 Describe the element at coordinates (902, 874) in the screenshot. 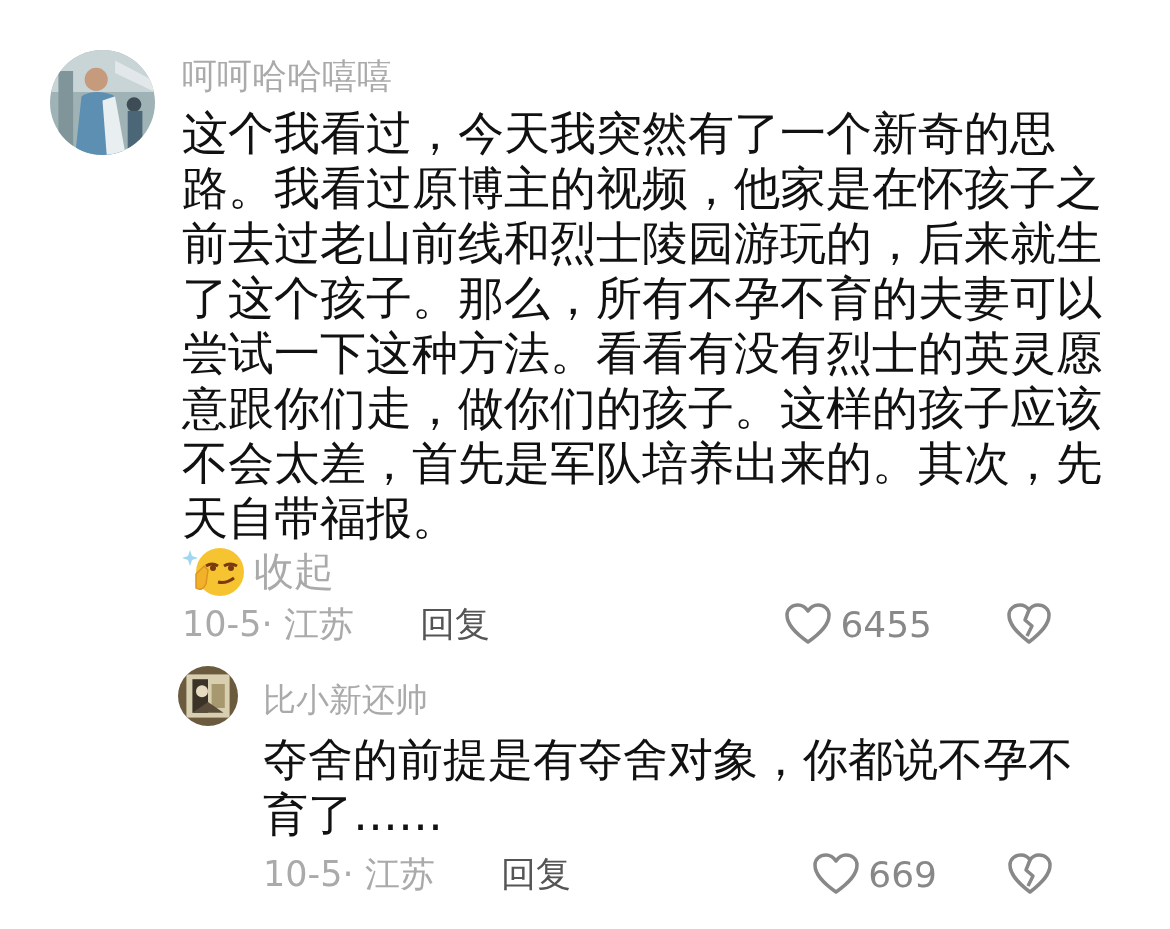

I see `like-count: 669` at that location.